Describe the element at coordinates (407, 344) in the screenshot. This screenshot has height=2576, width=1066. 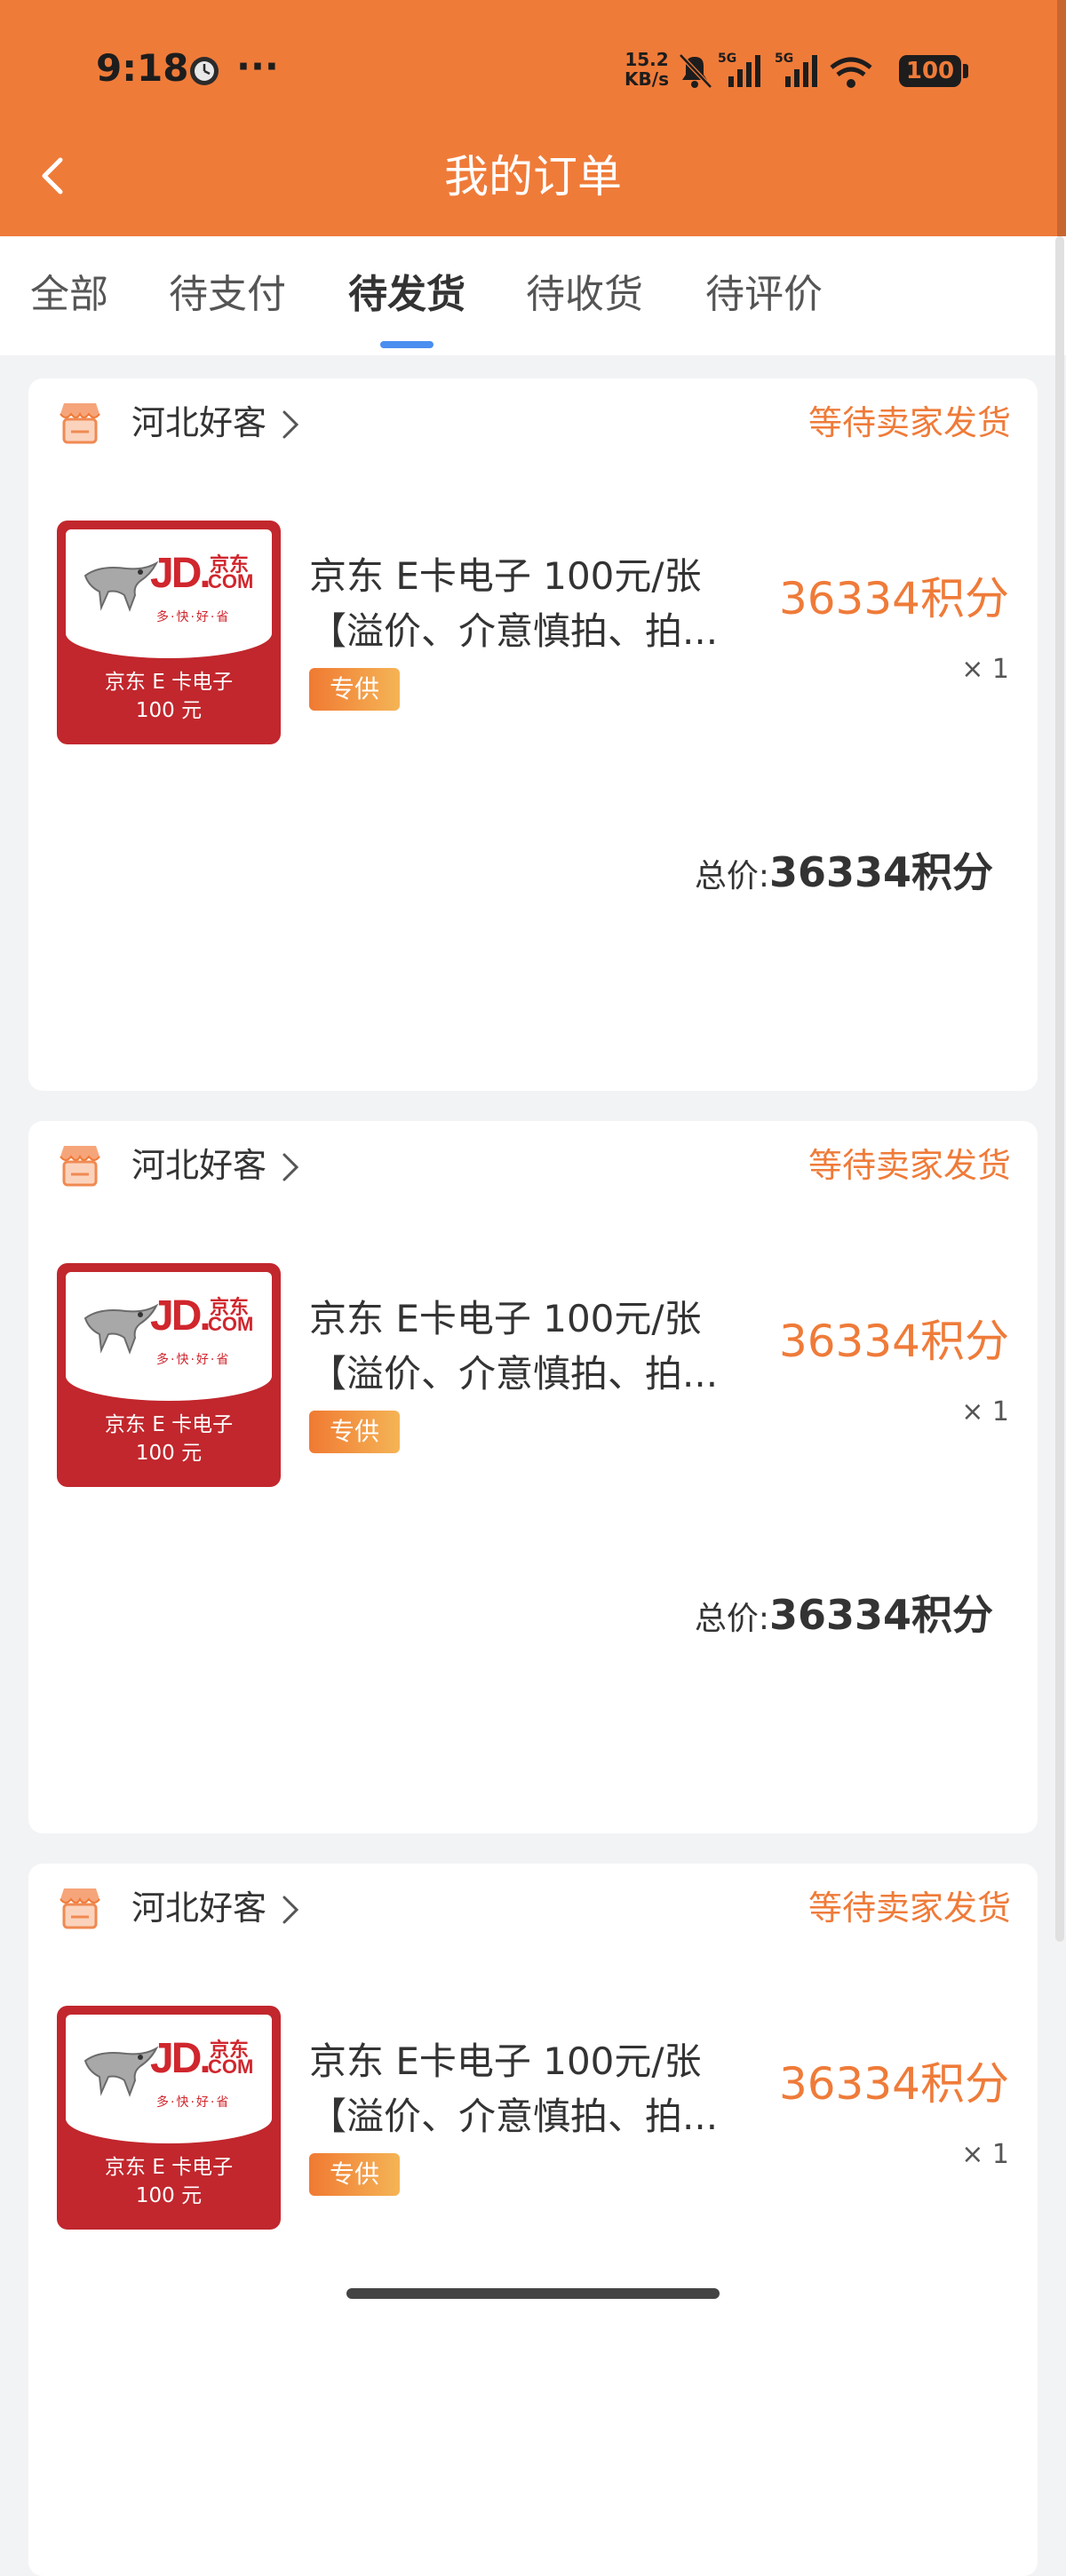
I see `active-tab-indicator` at that location.